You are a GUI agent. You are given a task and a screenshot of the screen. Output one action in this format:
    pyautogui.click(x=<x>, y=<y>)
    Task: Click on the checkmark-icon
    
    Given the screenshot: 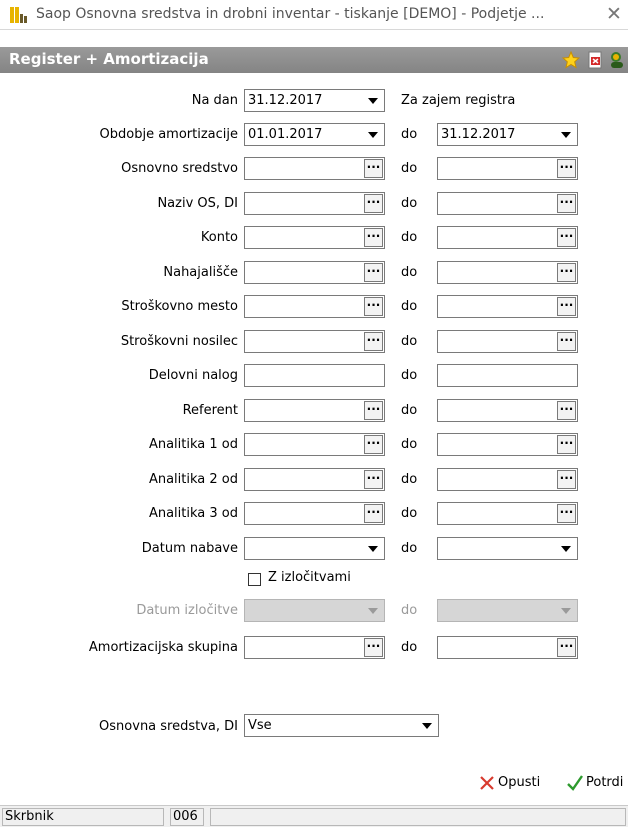 What is the action you would take?
    pyautogui.click(x=575, y=783)
    